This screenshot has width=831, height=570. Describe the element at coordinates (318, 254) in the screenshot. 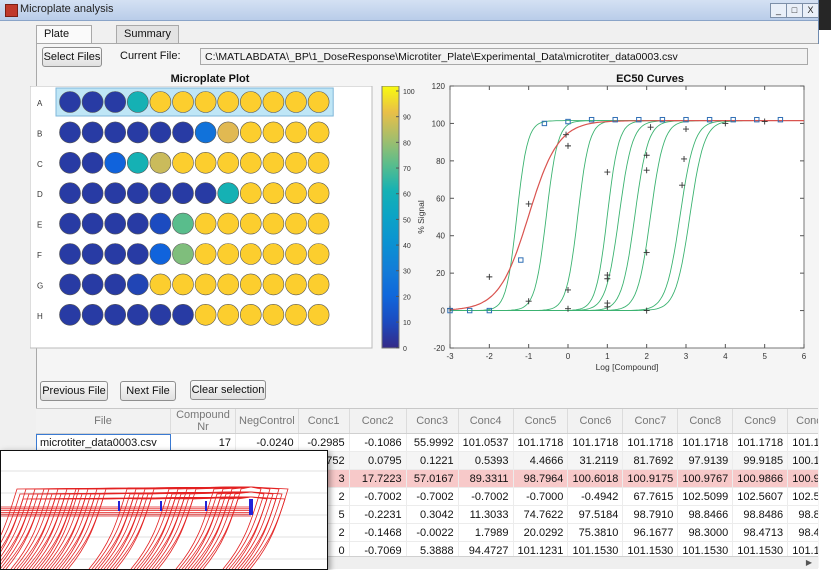

I see `well-F12` at that location.